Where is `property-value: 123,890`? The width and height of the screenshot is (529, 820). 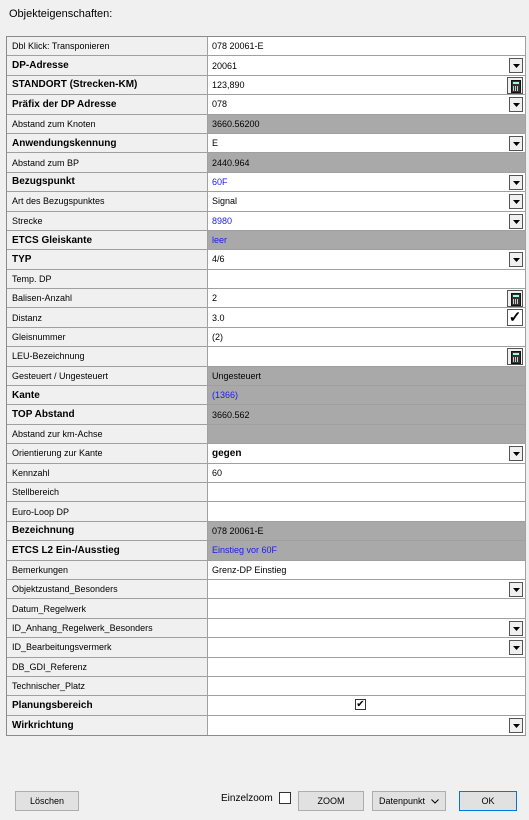
property-value: 123,890 is located at coordinates (366, 85).